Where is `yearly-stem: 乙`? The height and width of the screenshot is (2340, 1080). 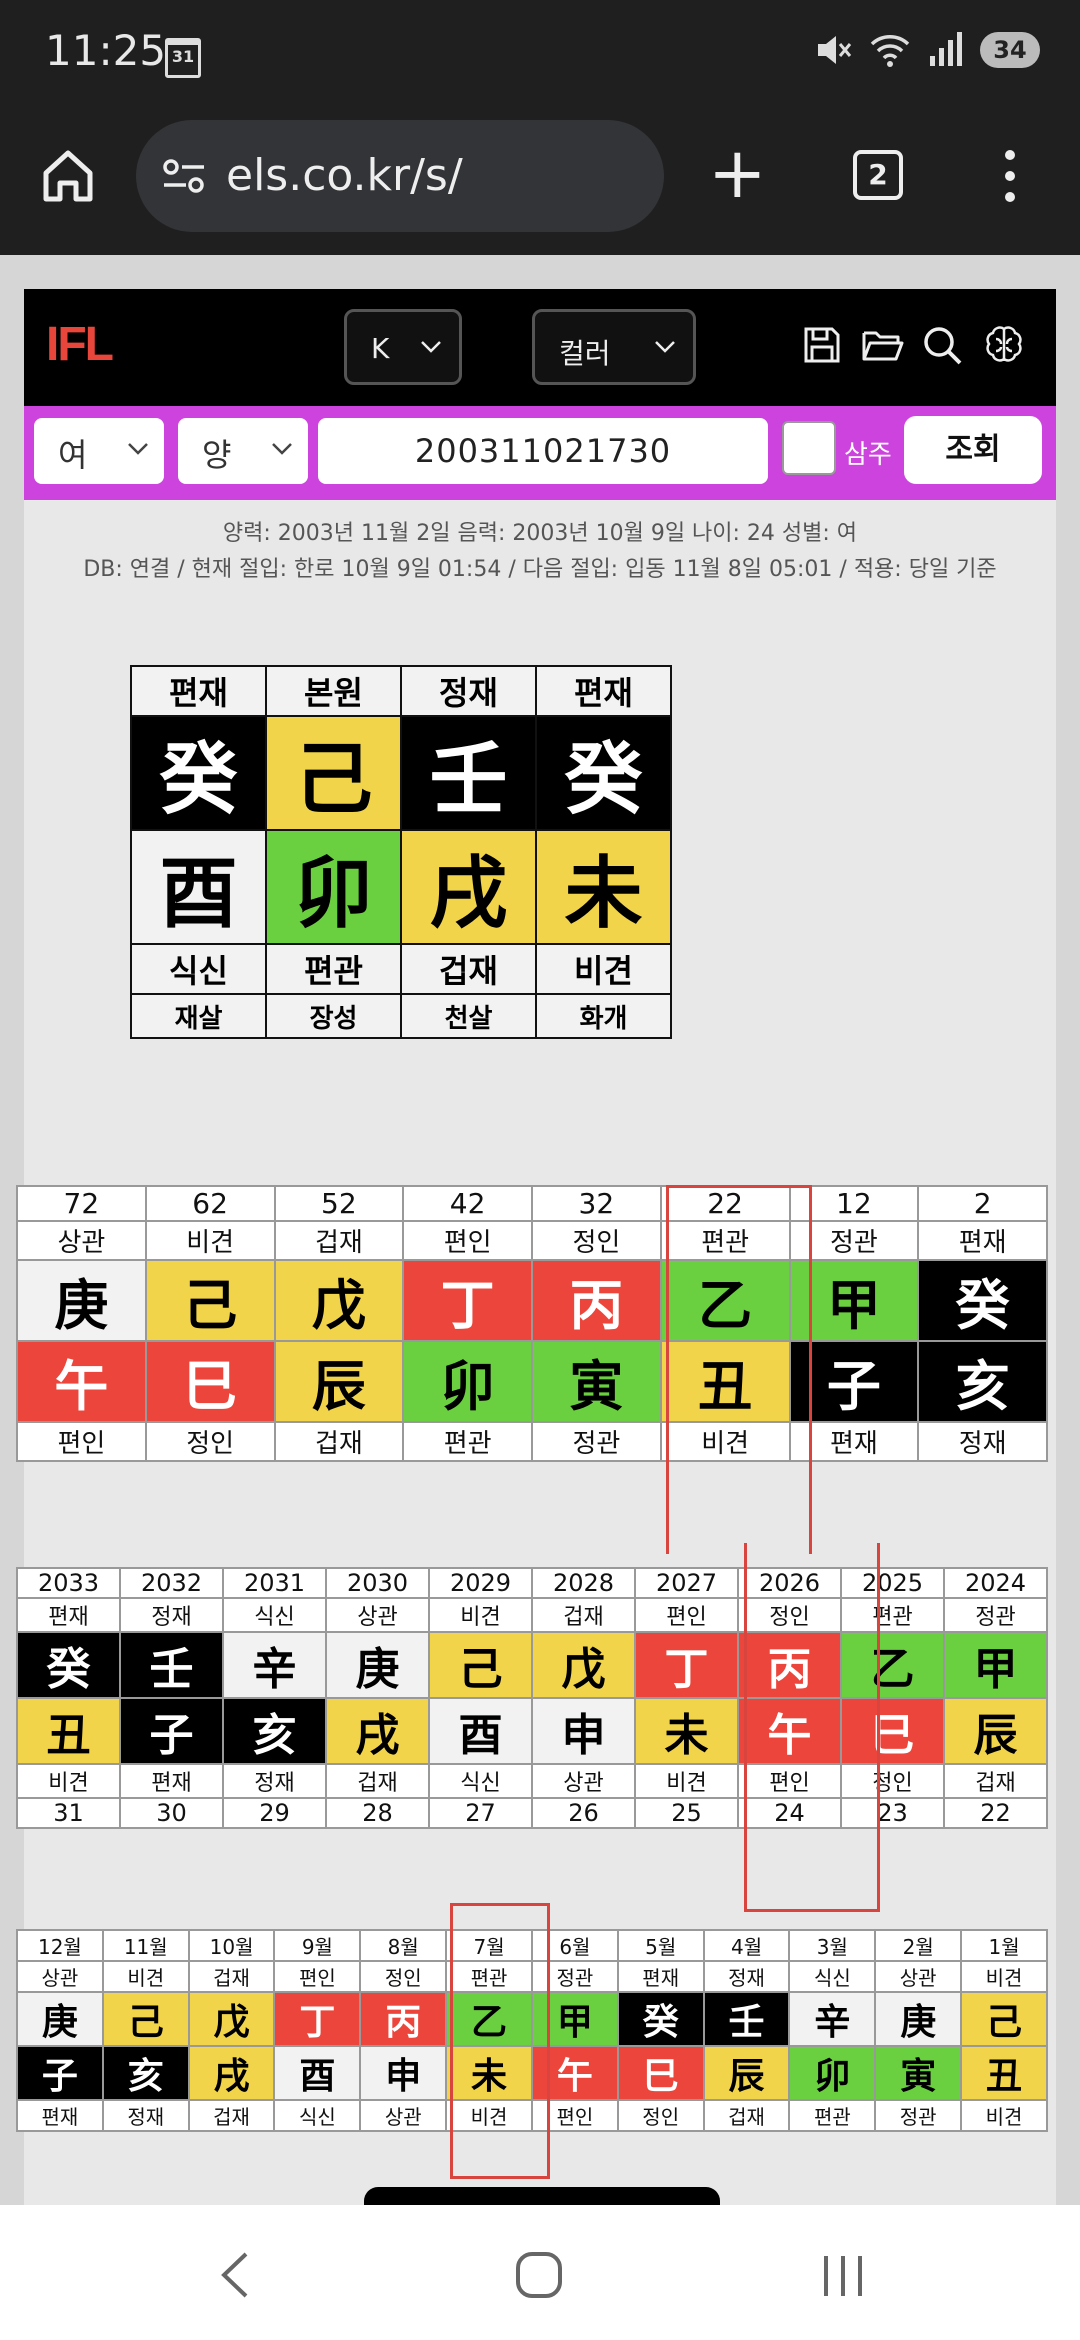 yearly-stem: 乙 is located at coordinates (892, 1665).